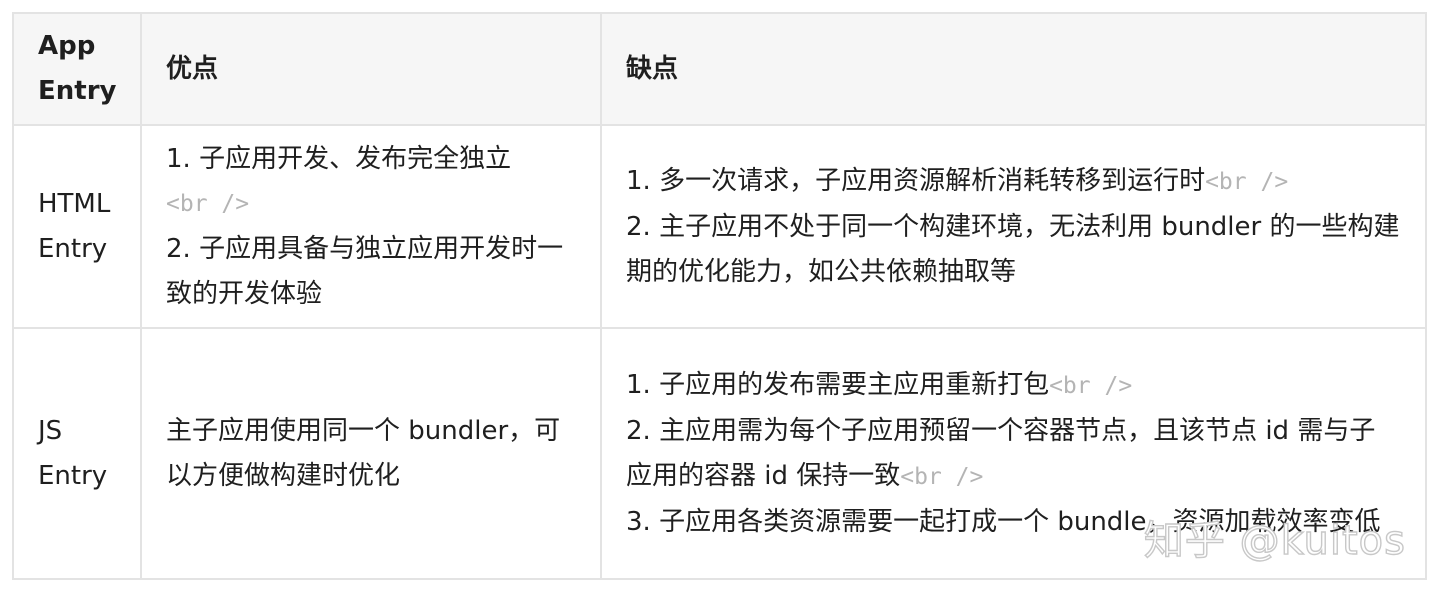 This screenshot has height=591, width=1440. I want to click on cons-js-br-tag-1: <br />, so click(1091, 385).